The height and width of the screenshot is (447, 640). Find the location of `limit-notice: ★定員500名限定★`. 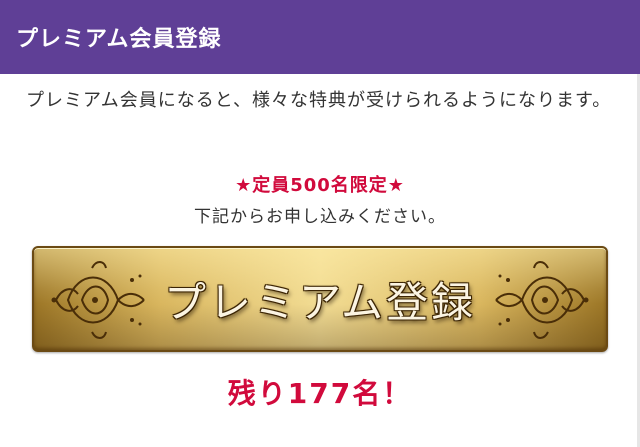

limit-notice: ★定員500名限定★ is located at coordinates (320, 185).